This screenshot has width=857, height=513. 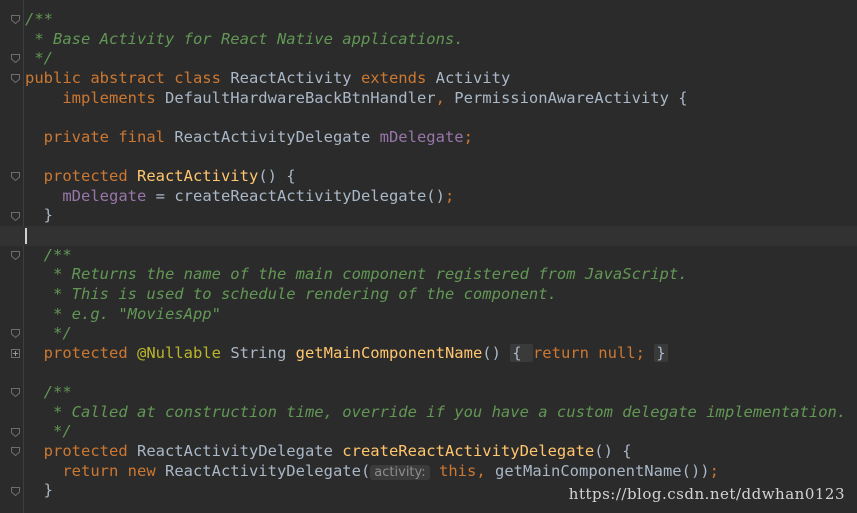 What do you see at coordinates (295, 195) in the screenshot?
I see `code-token: = createReactActivityDelegate()` at bounding box center [295, 195].